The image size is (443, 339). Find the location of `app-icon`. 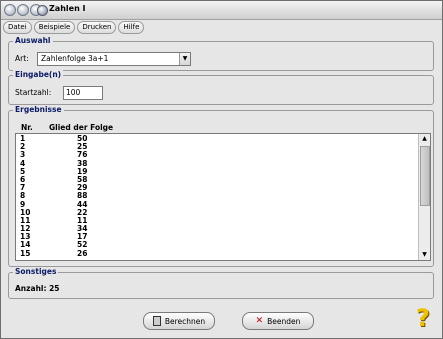

app-icon is located at coordinates (42, 10).